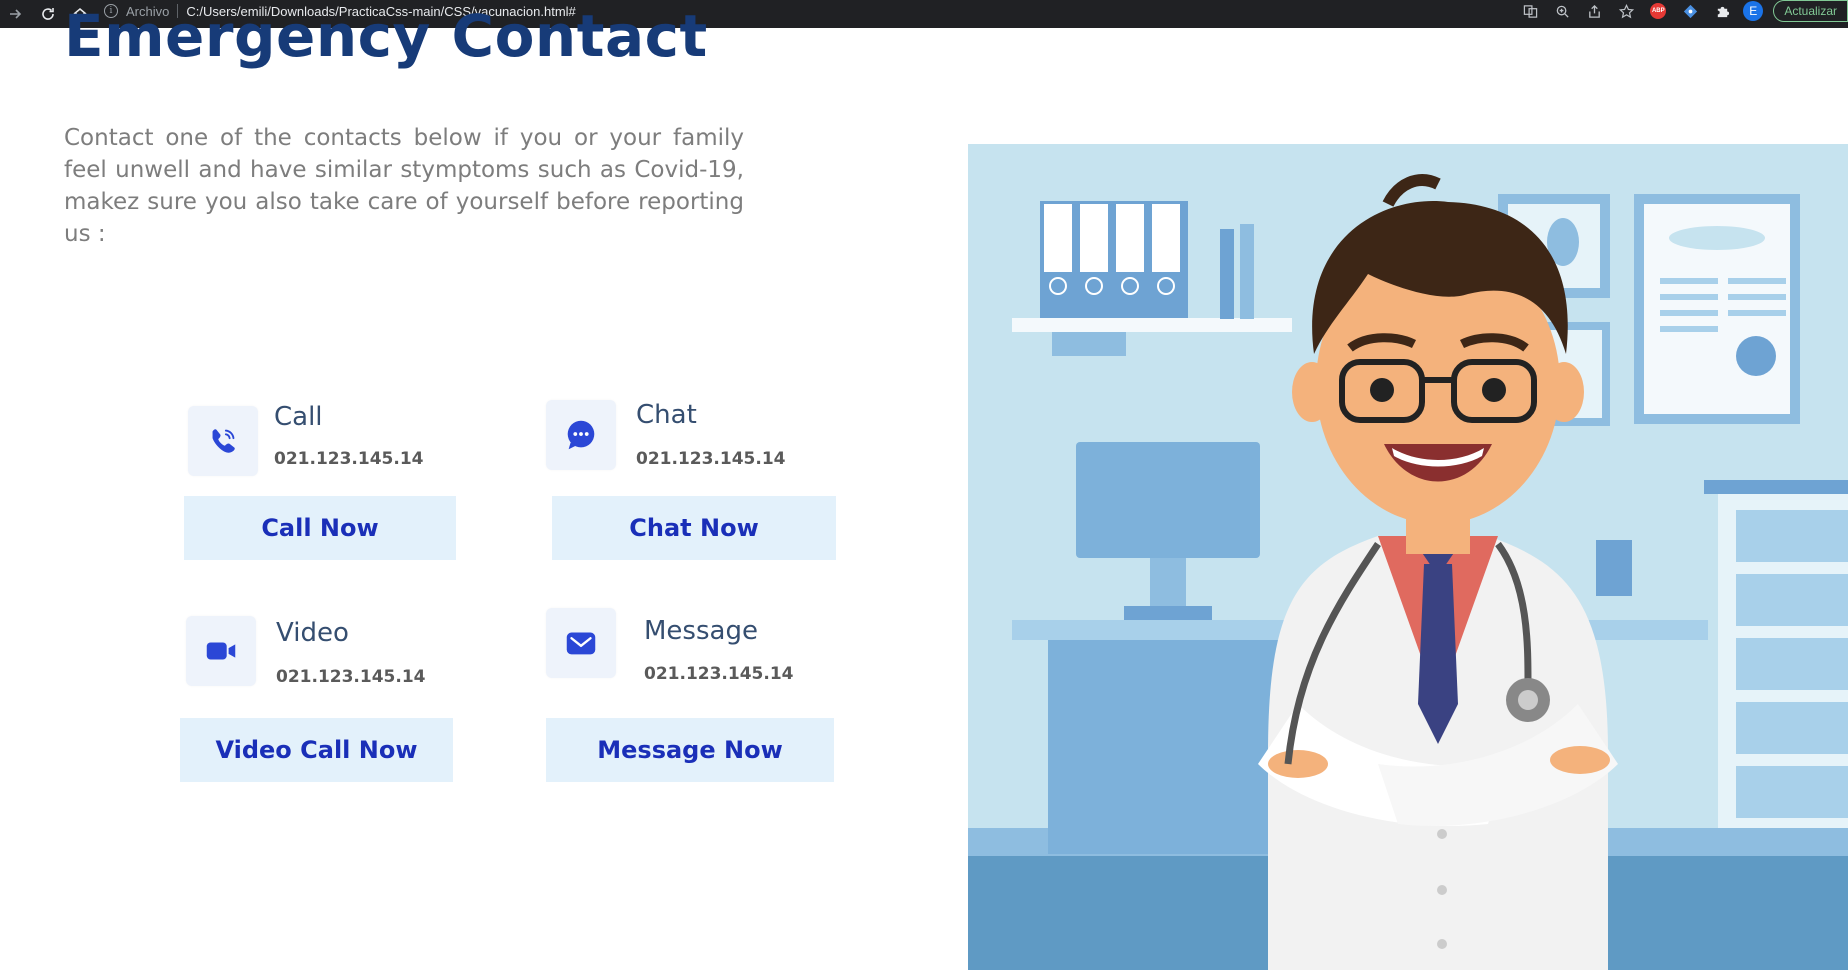  I want to click on zoom-button, so click(1562, 11).